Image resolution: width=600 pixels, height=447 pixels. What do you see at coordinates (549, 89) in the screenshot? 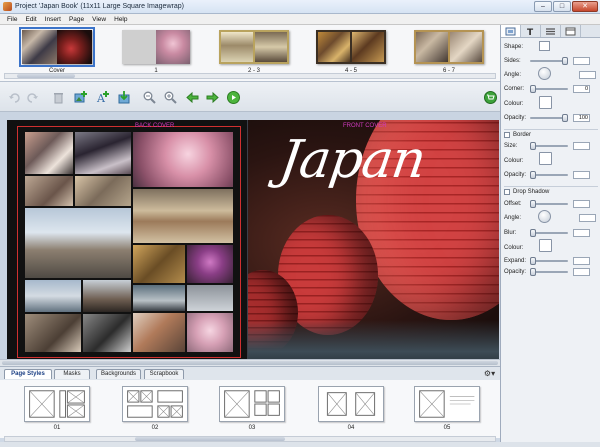
I see `corner-slider` at bounding box center [549, 89].